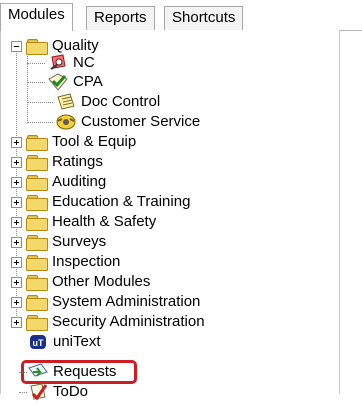 This screenshot has height=407, width=362. What do you see at coordinates (104, 221) in the screenshot?
I see `tree-node-label: Health & Safety` at bounding box center [104, 221].